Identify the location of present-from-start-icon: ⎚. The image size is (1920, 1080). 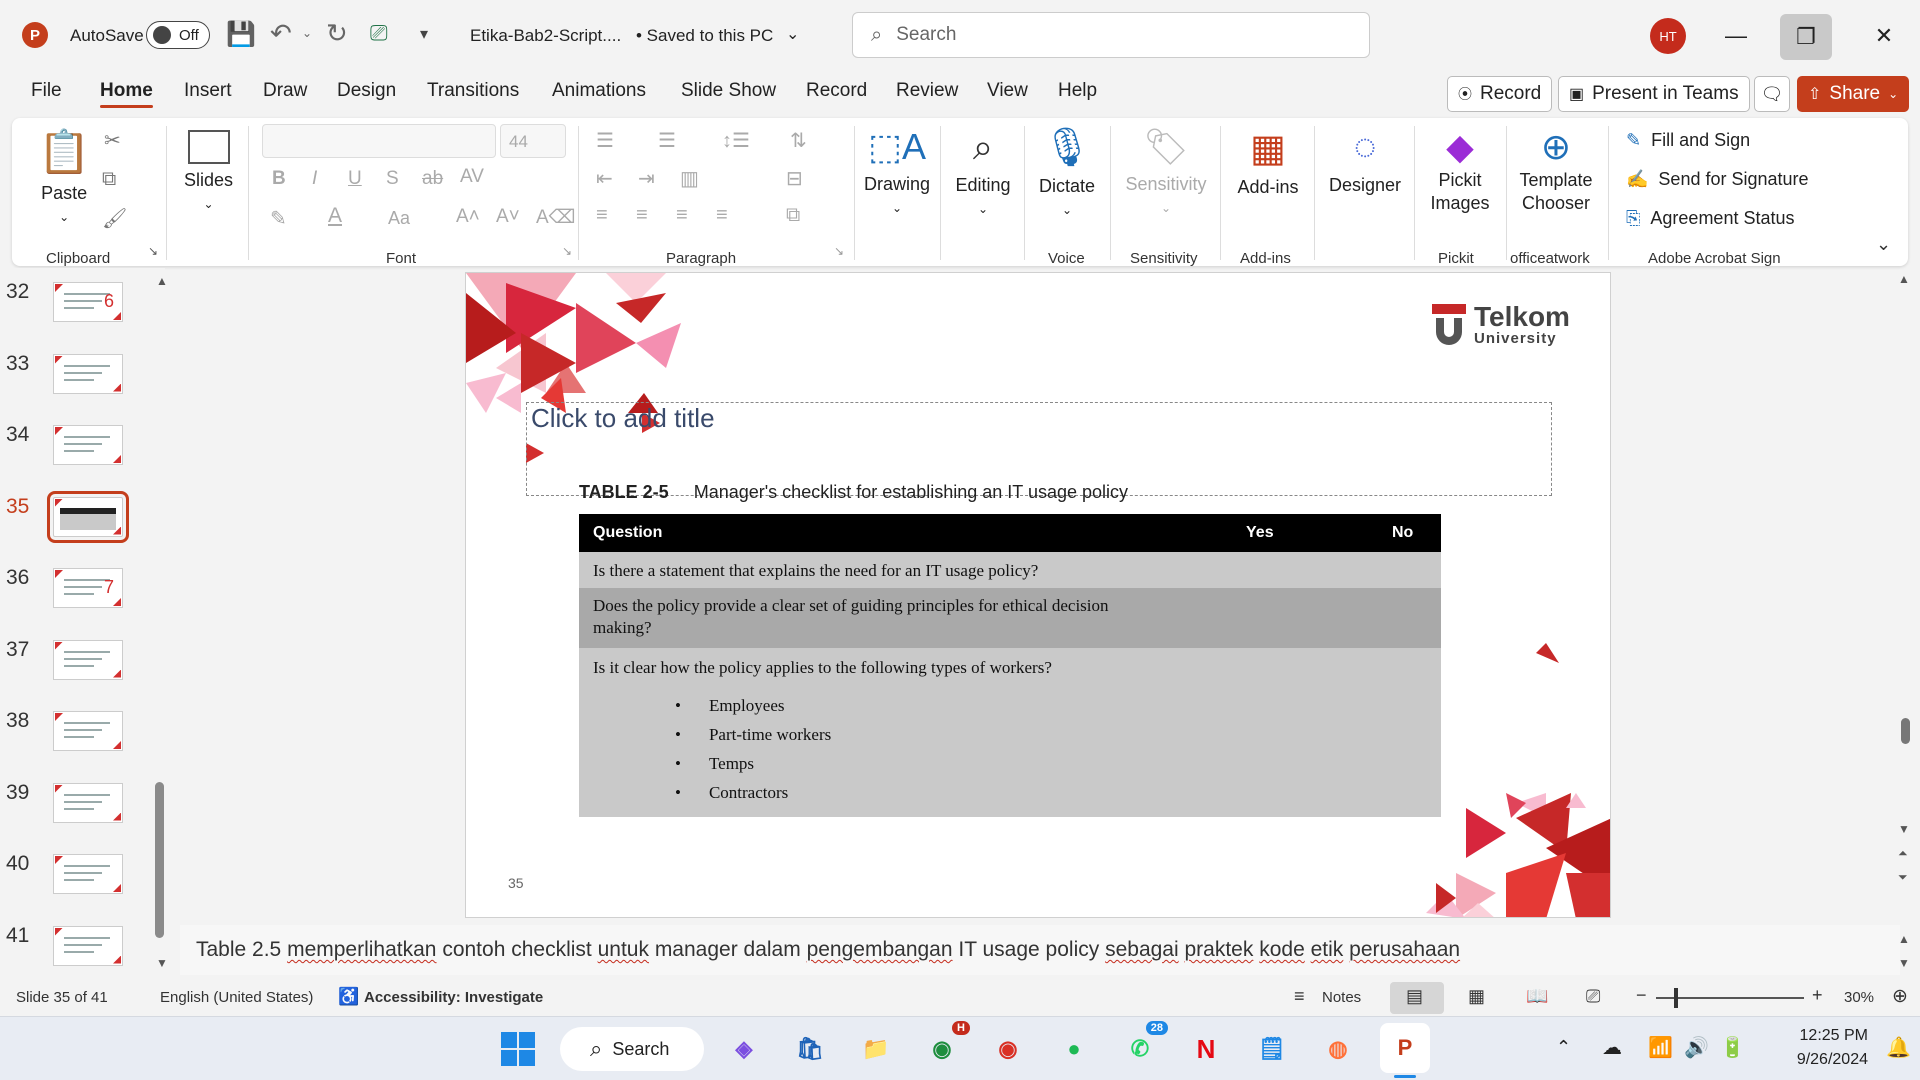
(379, 33).